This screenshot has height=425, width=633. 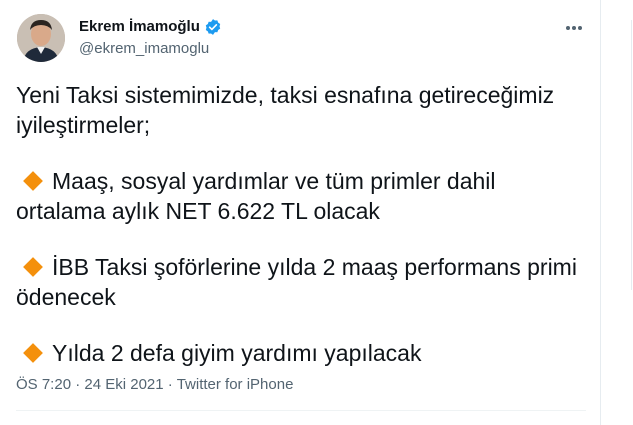 I want to click on tweet-time: ÖS 7:20, so click(x=43, y=384).